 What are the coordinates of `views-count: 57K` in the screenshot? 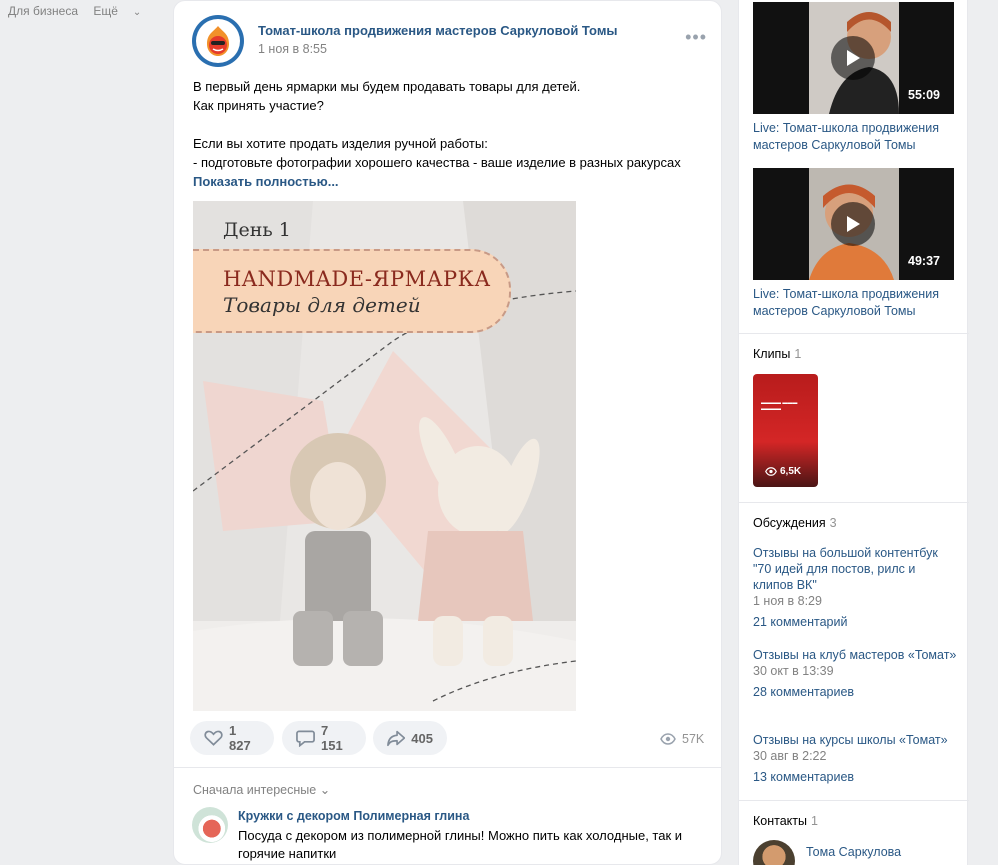 It's located at (693, 739).